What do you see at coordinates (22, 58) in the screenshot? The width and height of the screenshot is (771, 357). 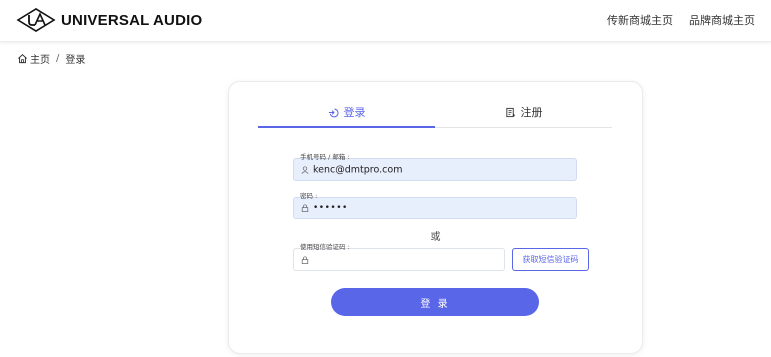 I see `home-icon` at bounding box center [22, 58].